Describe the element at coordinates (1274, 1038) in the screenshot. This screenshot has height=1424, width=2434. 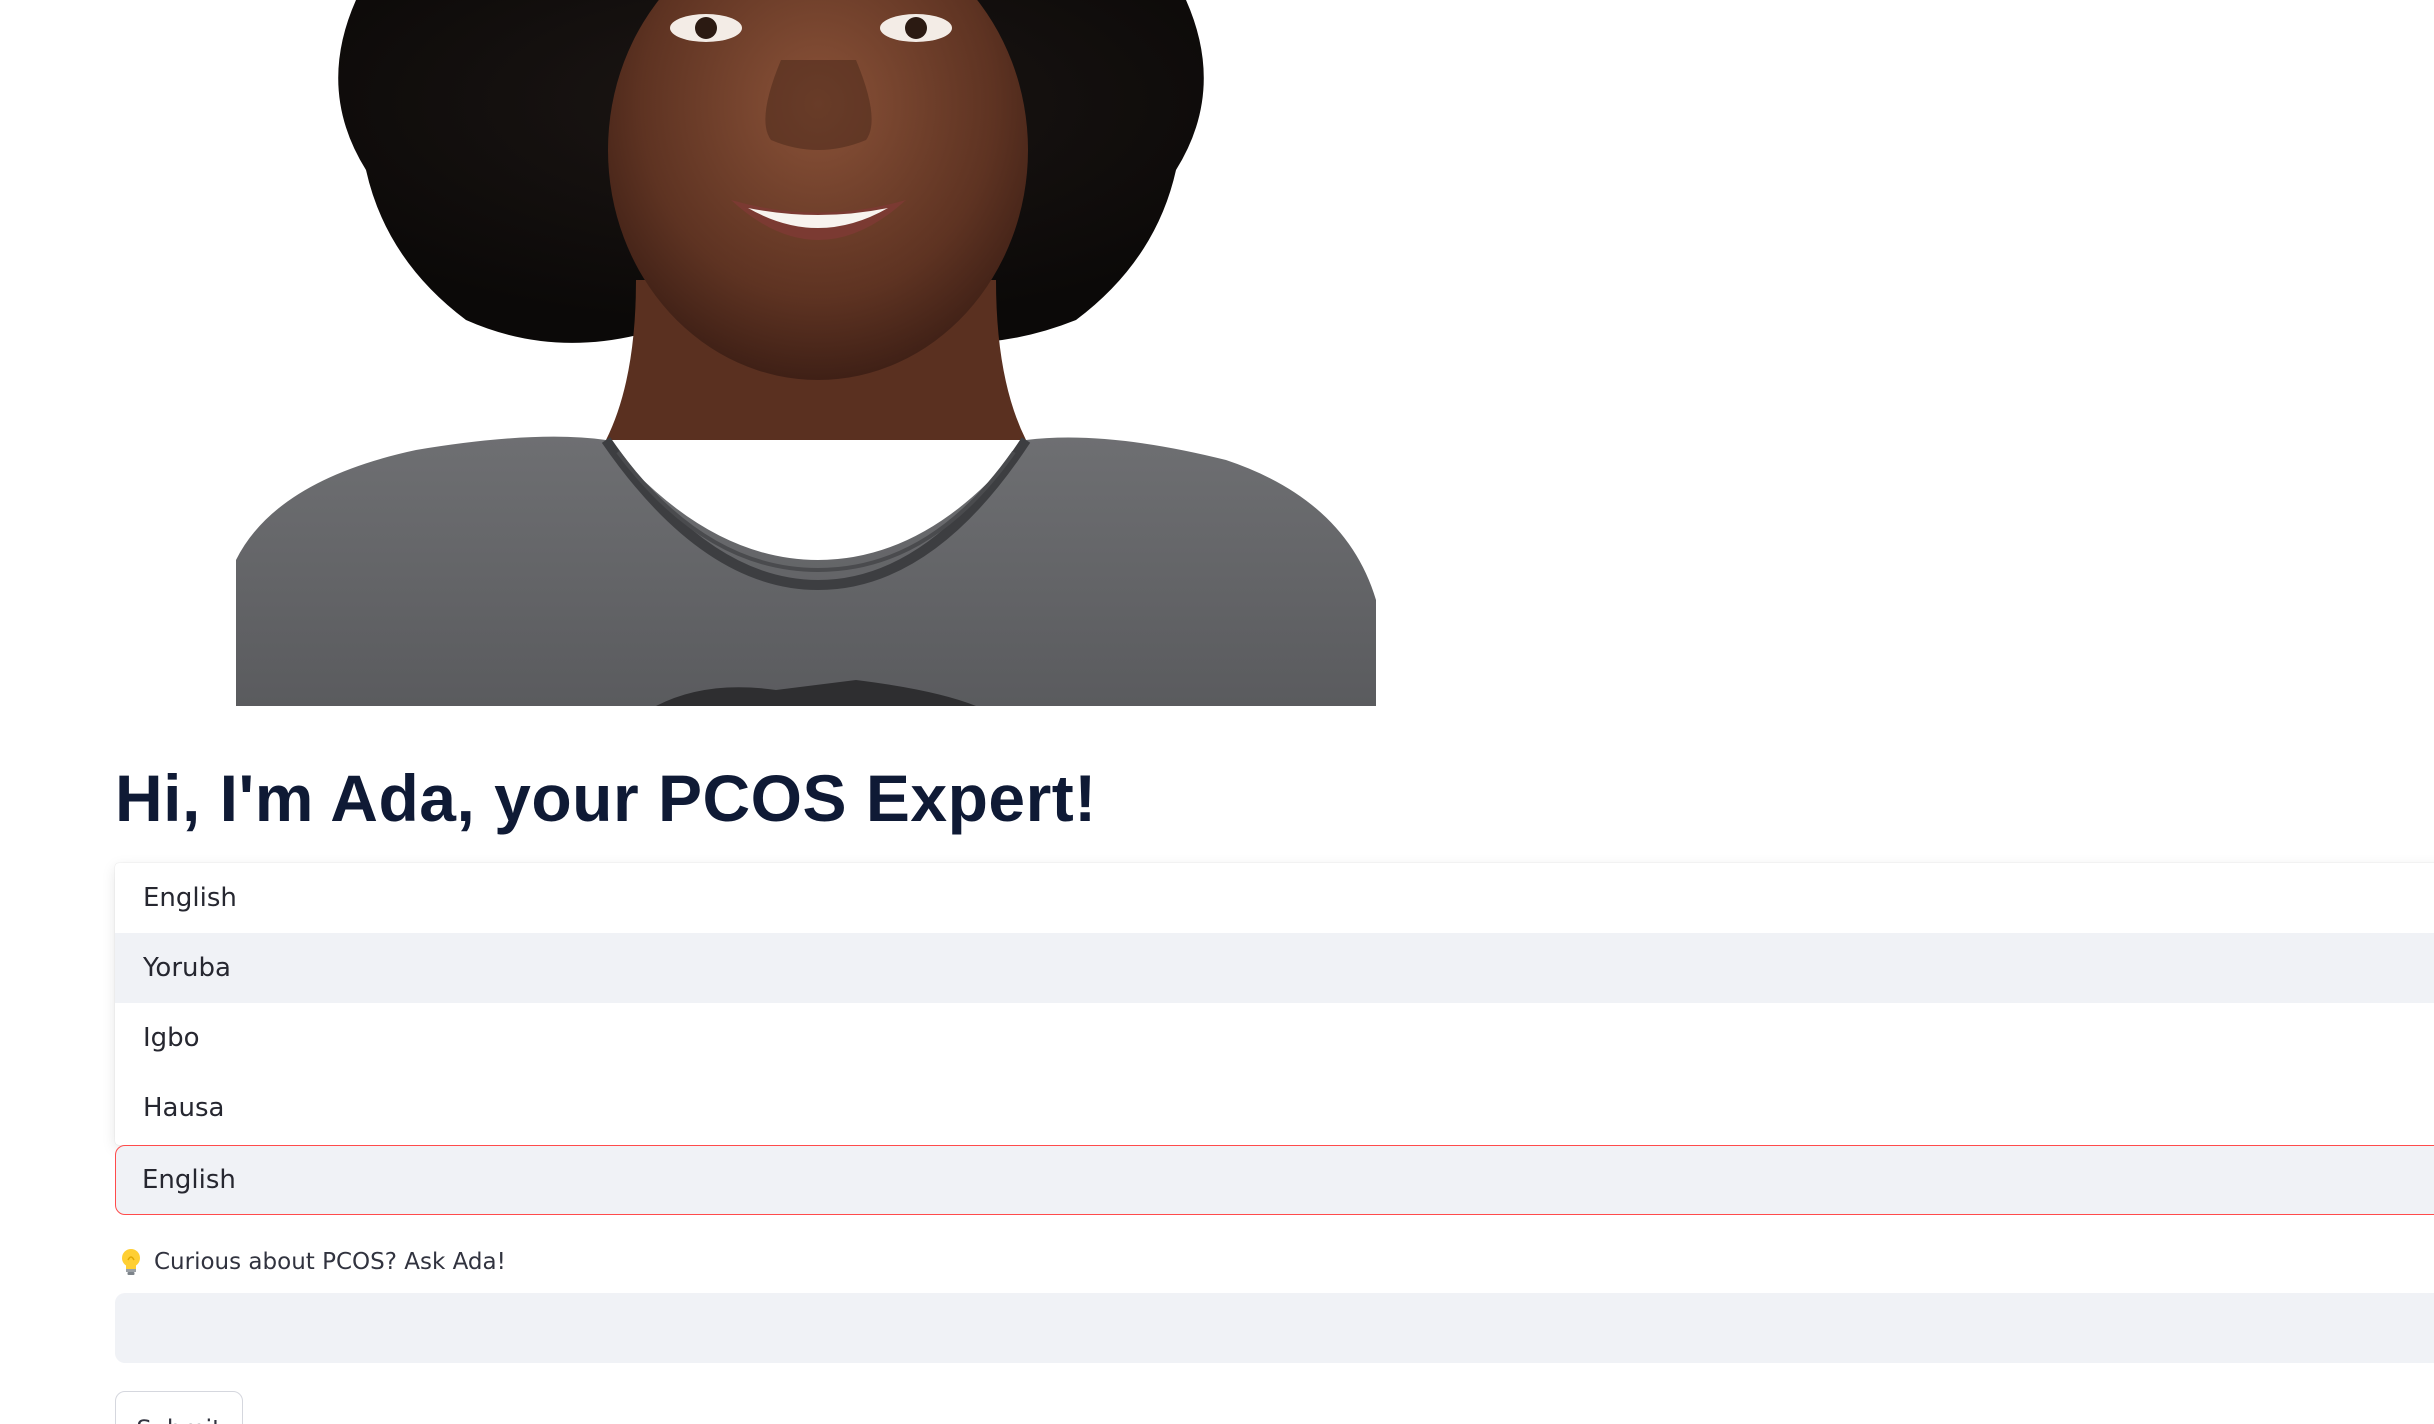
I see `language-option-igbo: Igbo` at that location.